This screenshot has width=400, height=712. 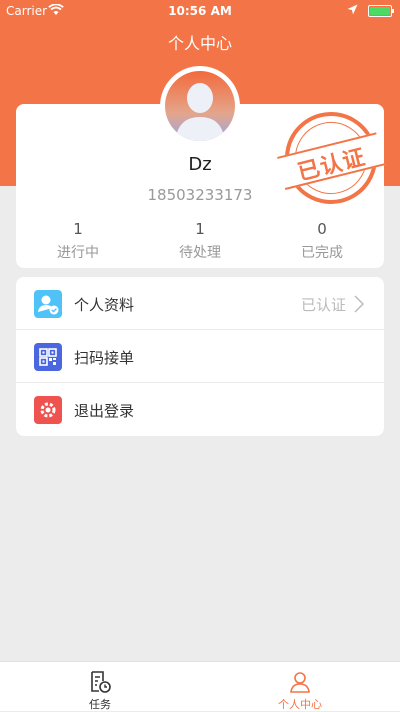 I want to click on menu-item-label: 个人资料, so click(x=104, y=305).